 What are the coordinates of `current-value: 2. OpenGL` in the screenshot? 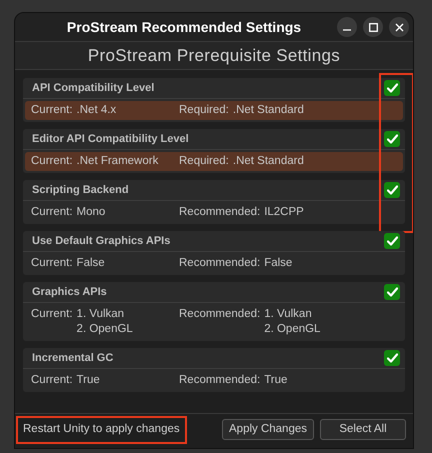 It's located at (104, 329).